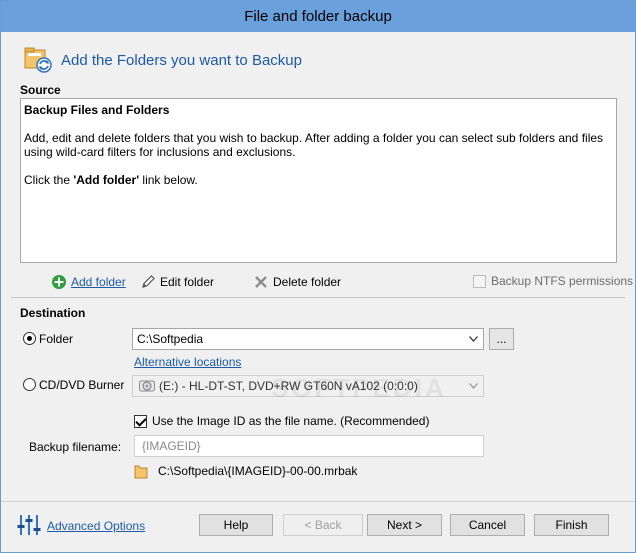 The image size is (636, 553). Describe the element at coordinates (318, 56) in the screenshot. I see `header: Add the Folders you want to Backup` at that location.